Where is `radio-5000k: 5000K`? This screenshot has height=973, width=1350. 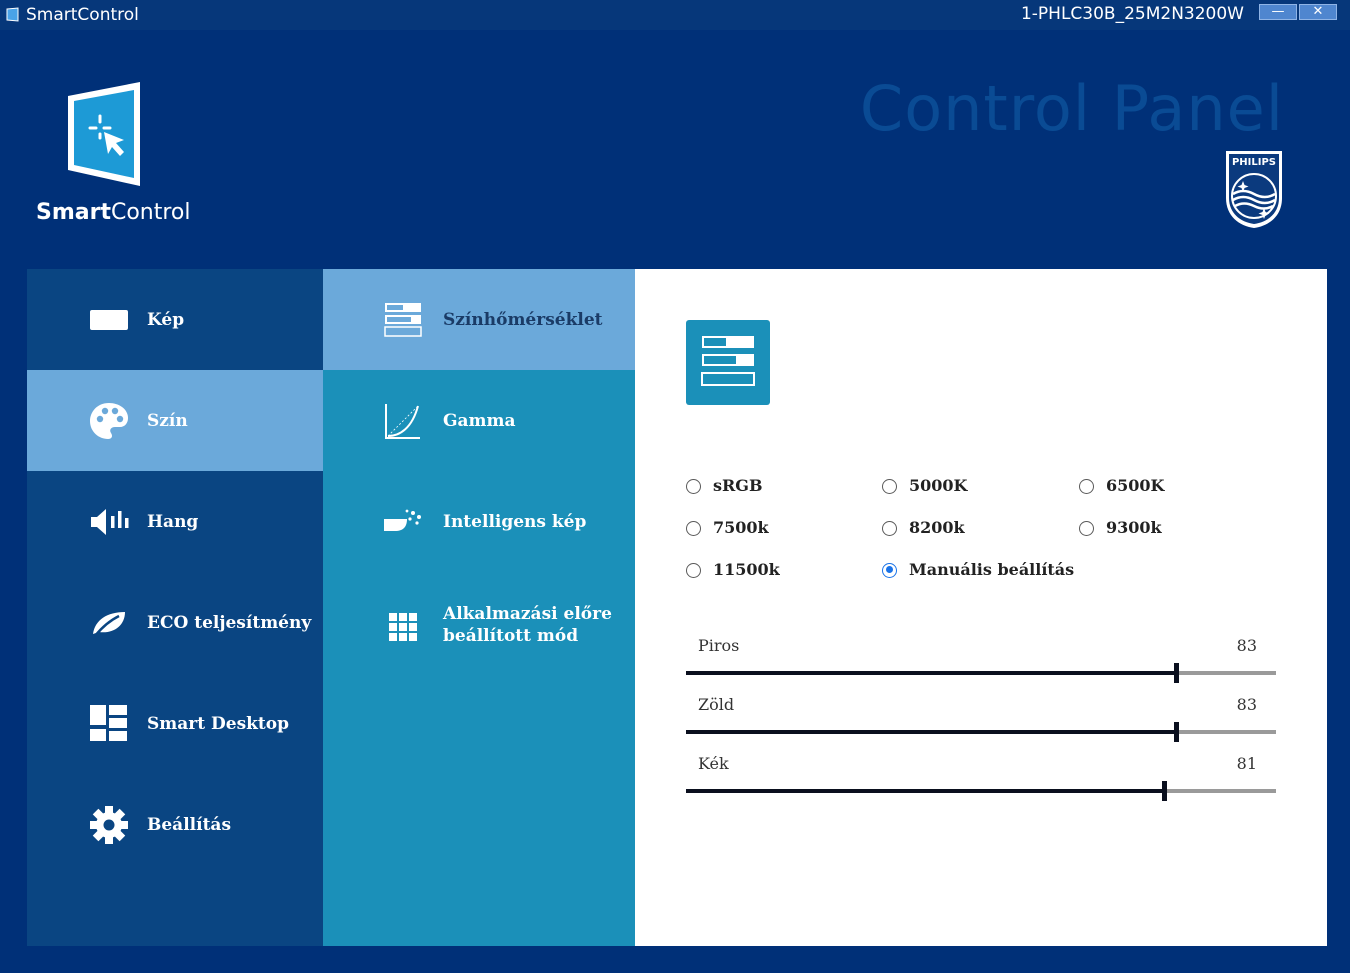 radio-5000k: 5000K is located at coordinates (924, 486).